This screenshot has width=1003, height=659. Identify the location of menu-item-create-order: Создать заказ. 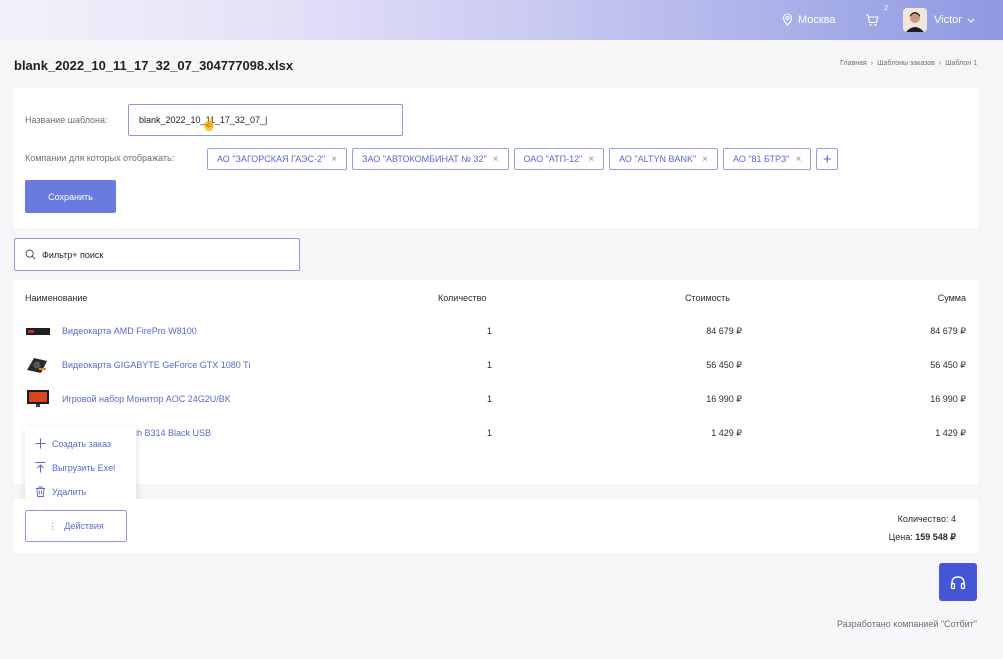
(73, 443).